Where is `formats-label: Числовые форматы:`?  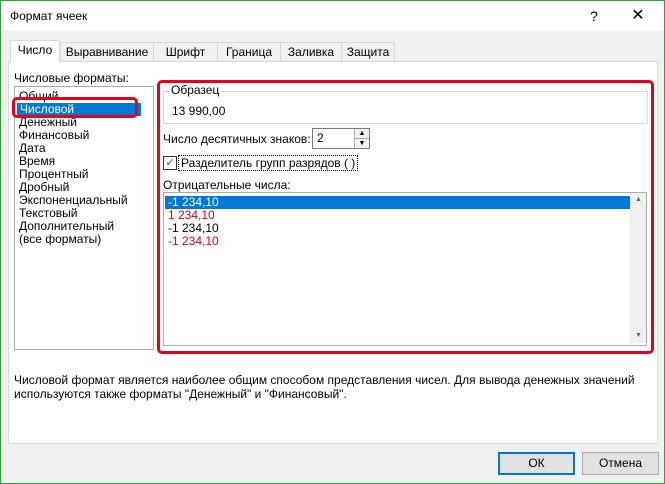
formats-label: Числовые форматы: is located at coordinates (71, 78).